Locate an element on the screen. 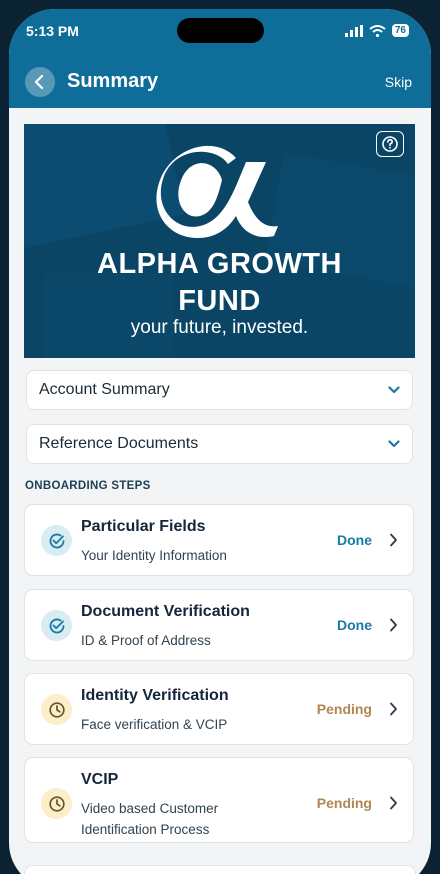 The width and height of the screenshot is (440, 874). signal-icon is located at coordinates (353, 30).